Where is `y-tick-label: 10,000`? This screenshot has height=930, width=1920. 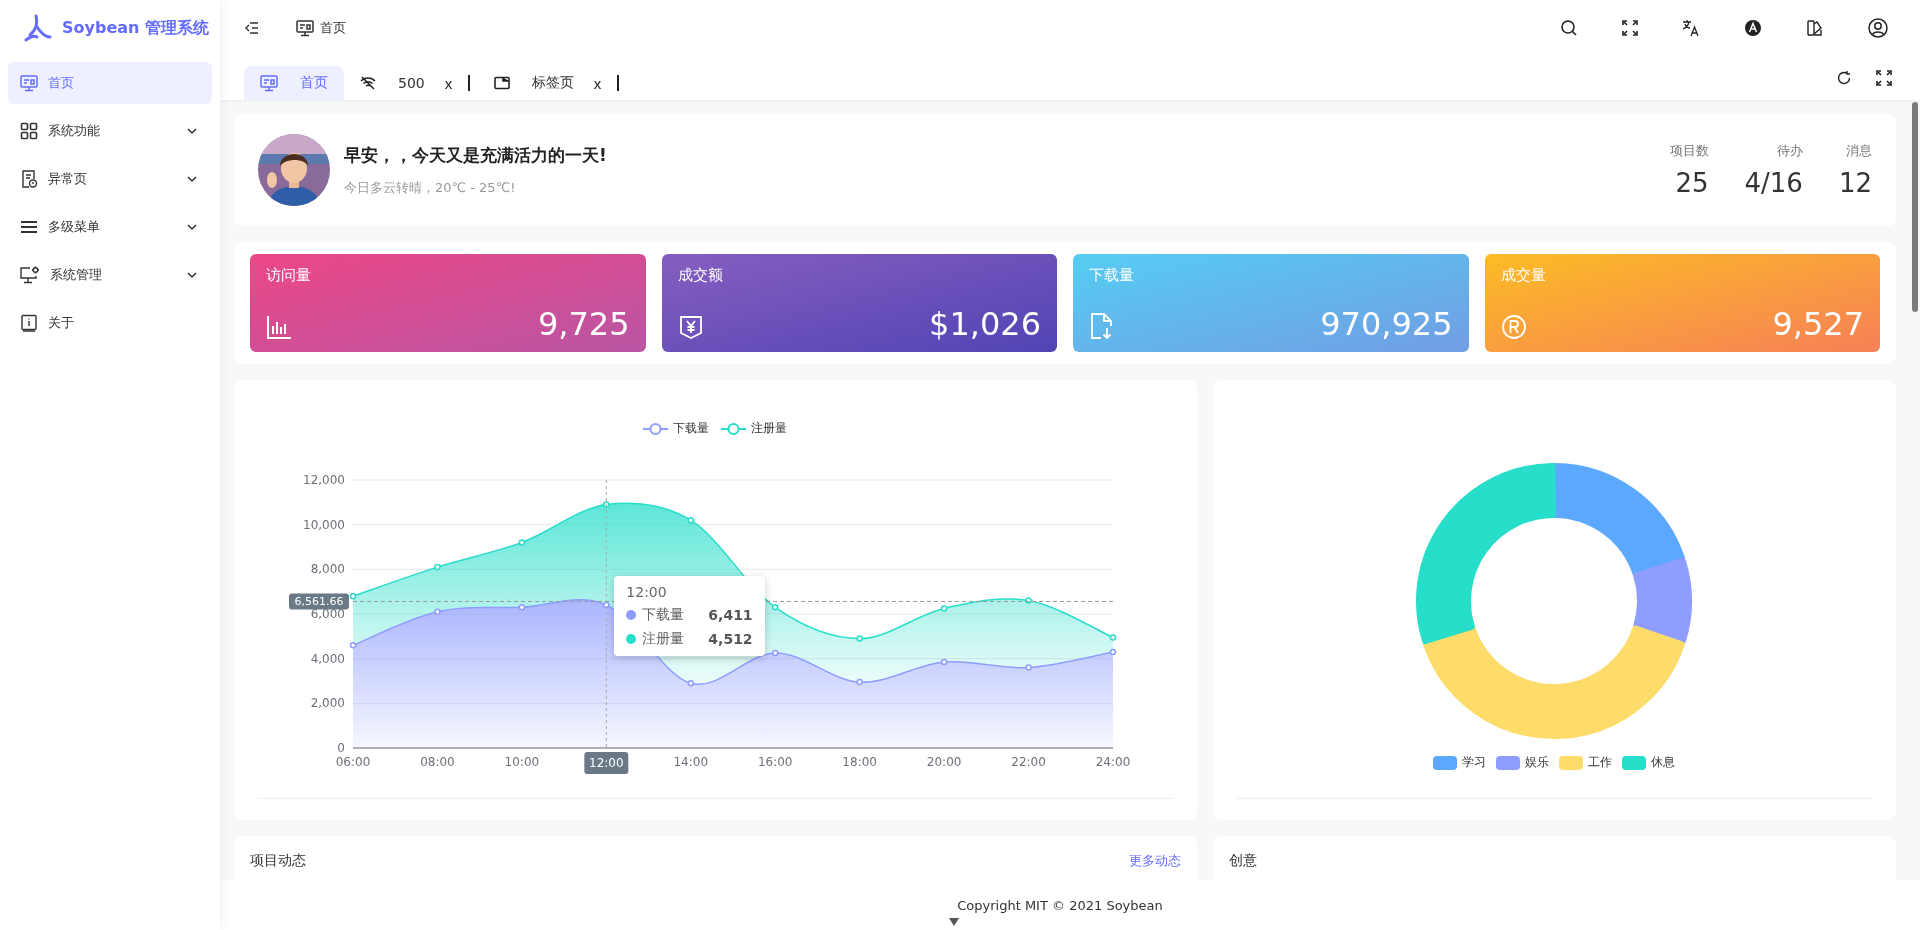 y-tick-label: 10,000 is located at coordinates (324, 524).